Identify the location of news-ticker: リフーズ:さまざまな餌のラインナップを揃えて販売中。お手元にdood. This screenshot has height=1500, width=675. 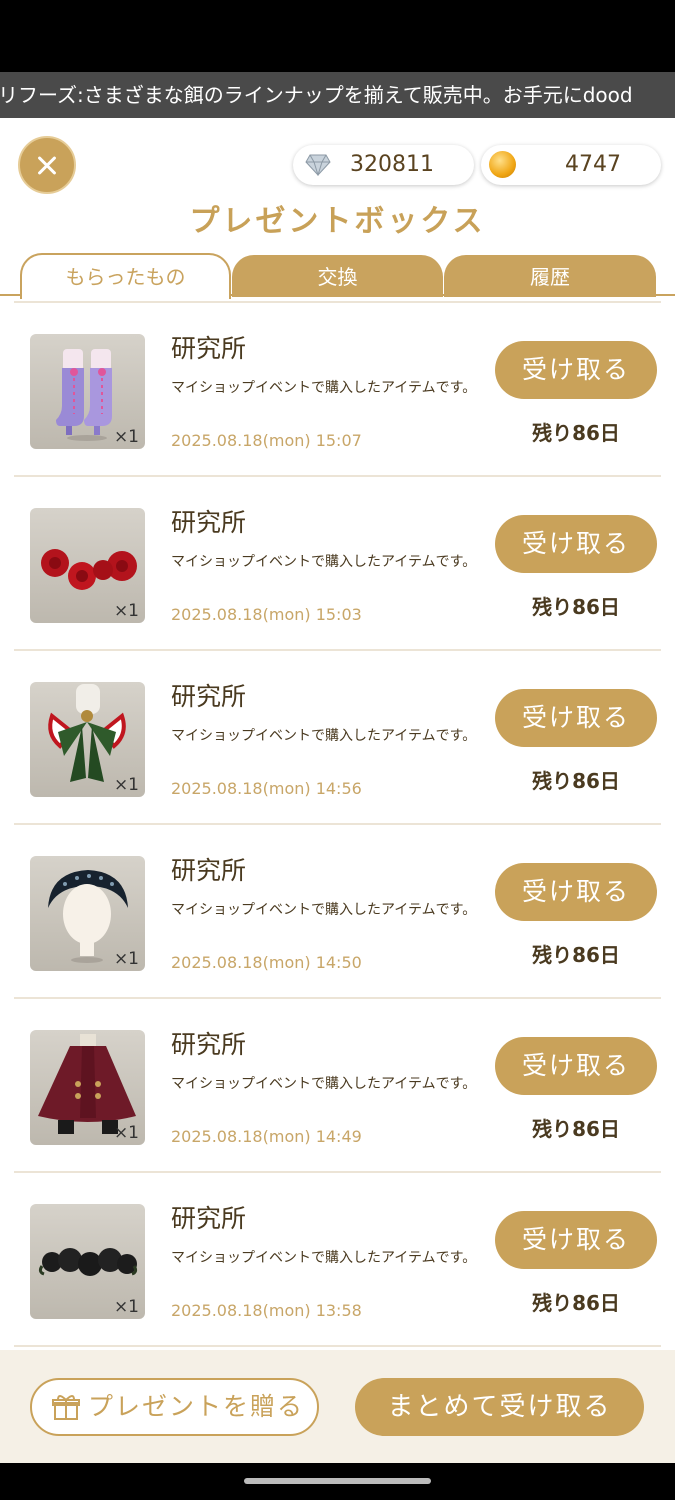
(337, 95).